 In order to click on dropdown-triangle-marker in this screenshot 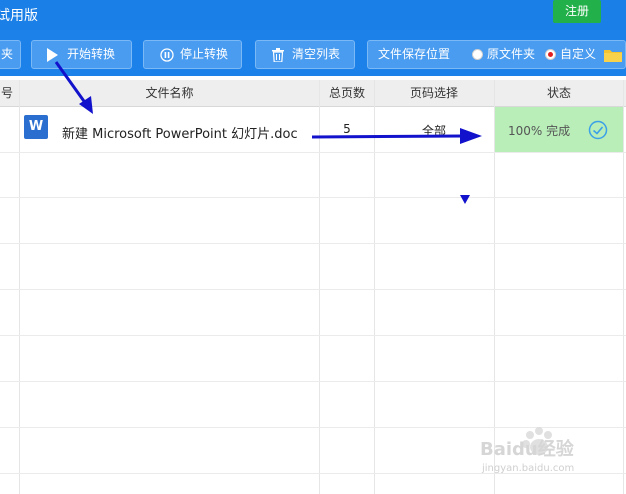, I will do `click(465, 199)`.